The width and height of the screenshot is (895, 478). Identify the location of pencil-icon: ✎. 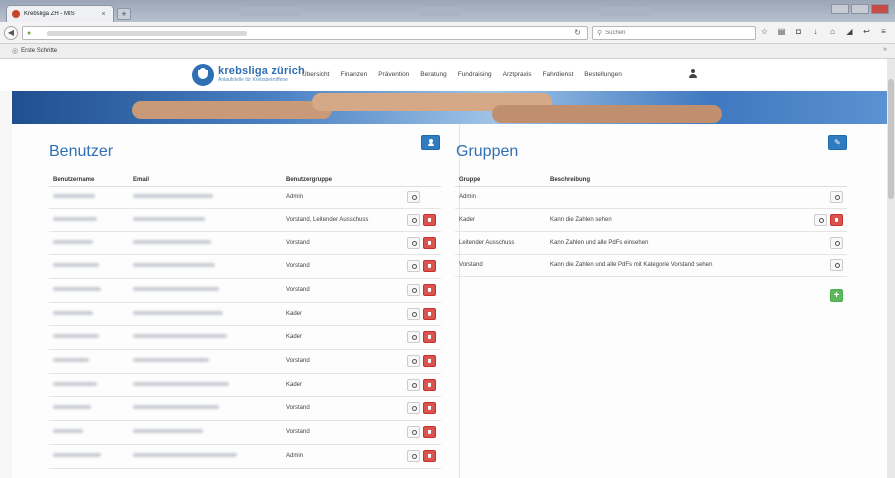
(837, 142).